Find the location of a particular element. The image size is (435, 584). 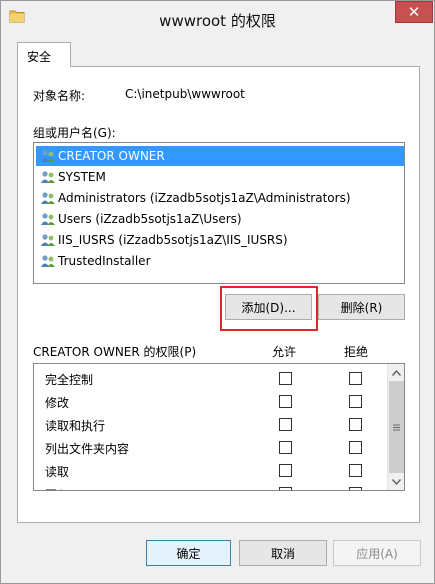

apply-button: 应用(A) is located at coordinates (377, 553).